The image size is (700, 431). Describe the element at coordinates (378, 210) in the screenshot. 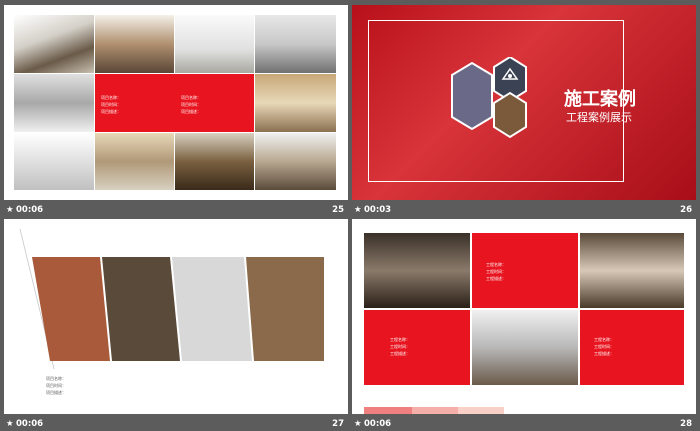

I see `slide-duration: 00:03` at that location.